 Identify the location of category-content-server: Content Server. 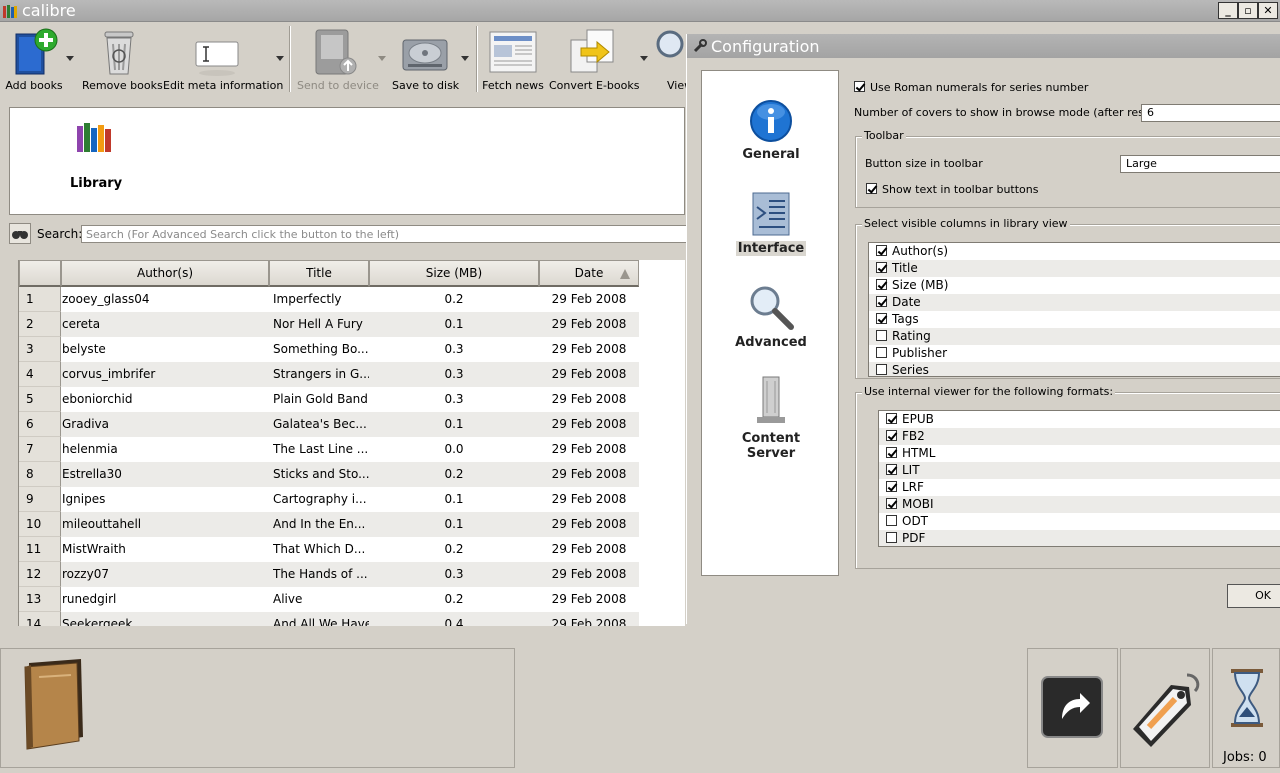
(771, 418).